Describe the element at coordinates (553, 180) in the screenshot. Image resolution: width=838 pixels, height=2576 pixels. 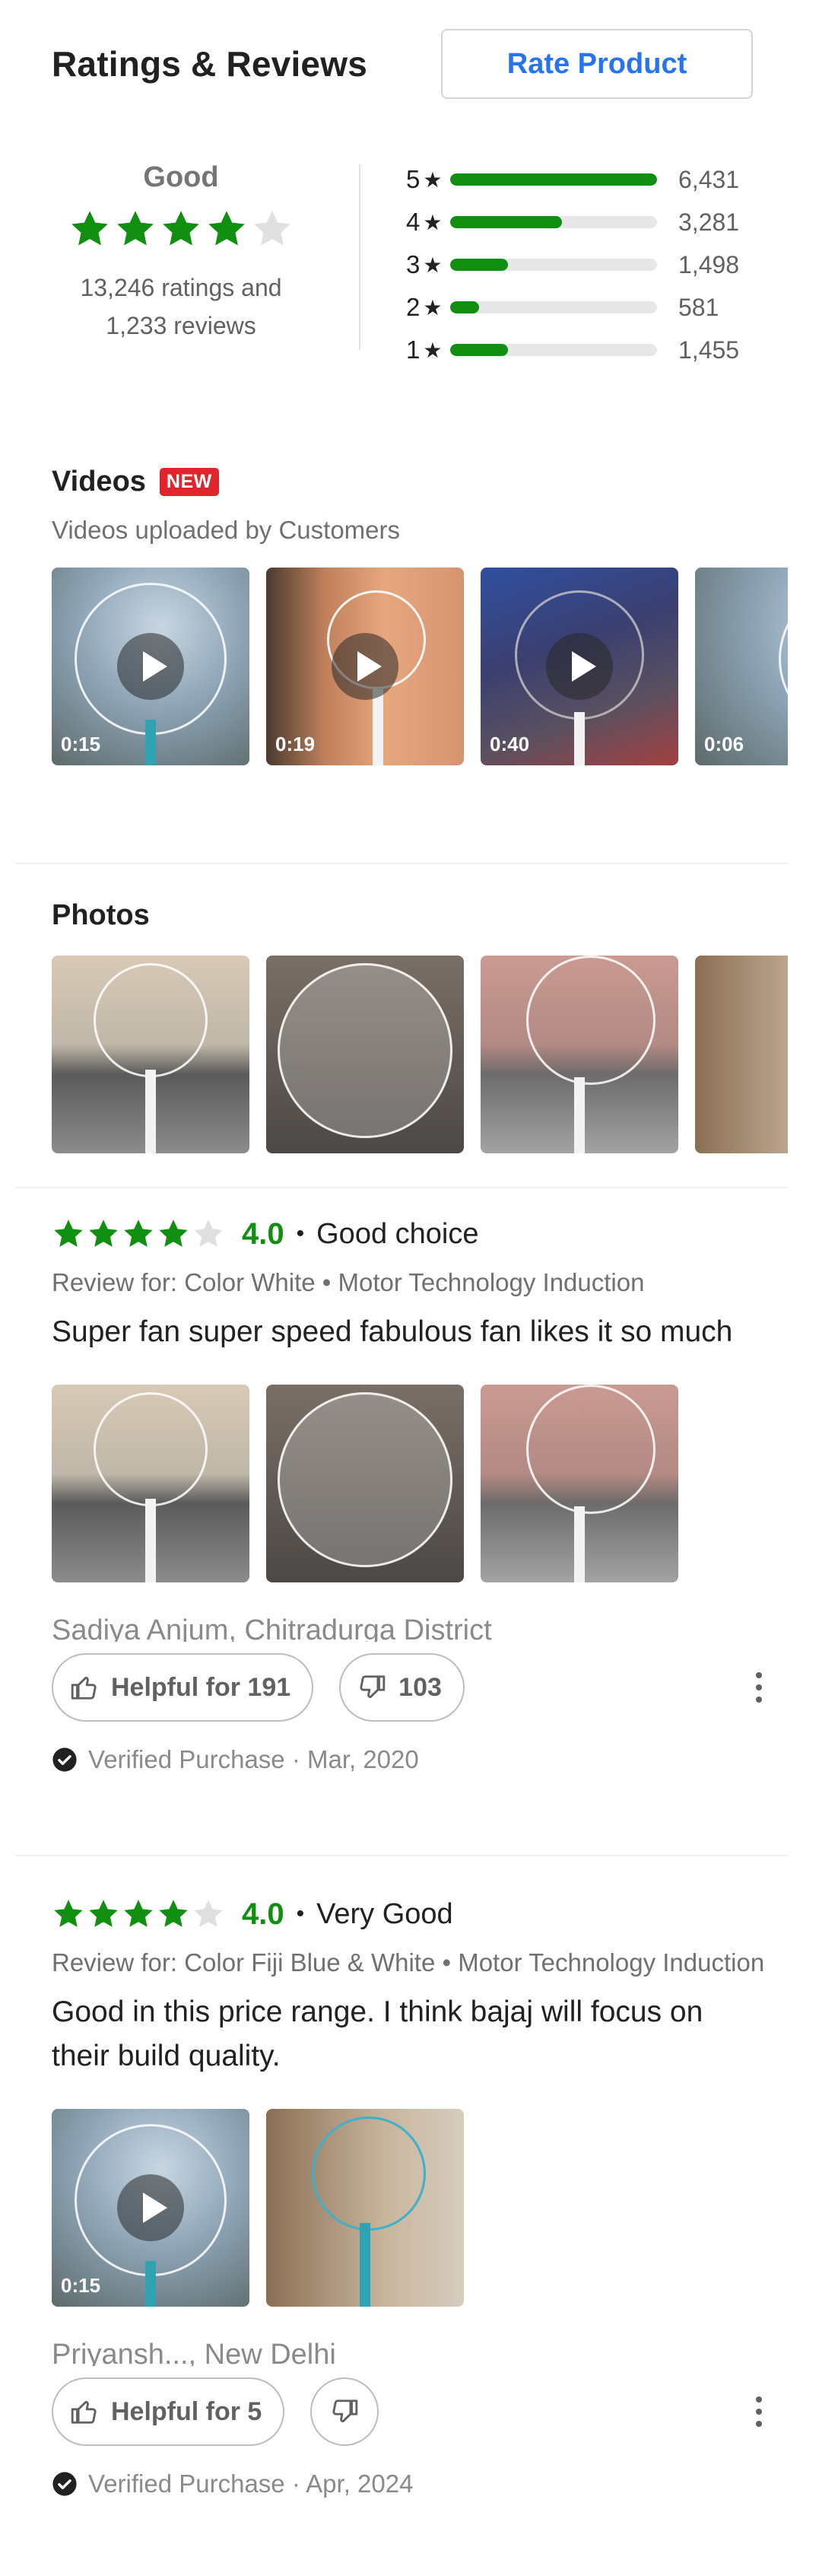
I see `distribution-bar` at that location.